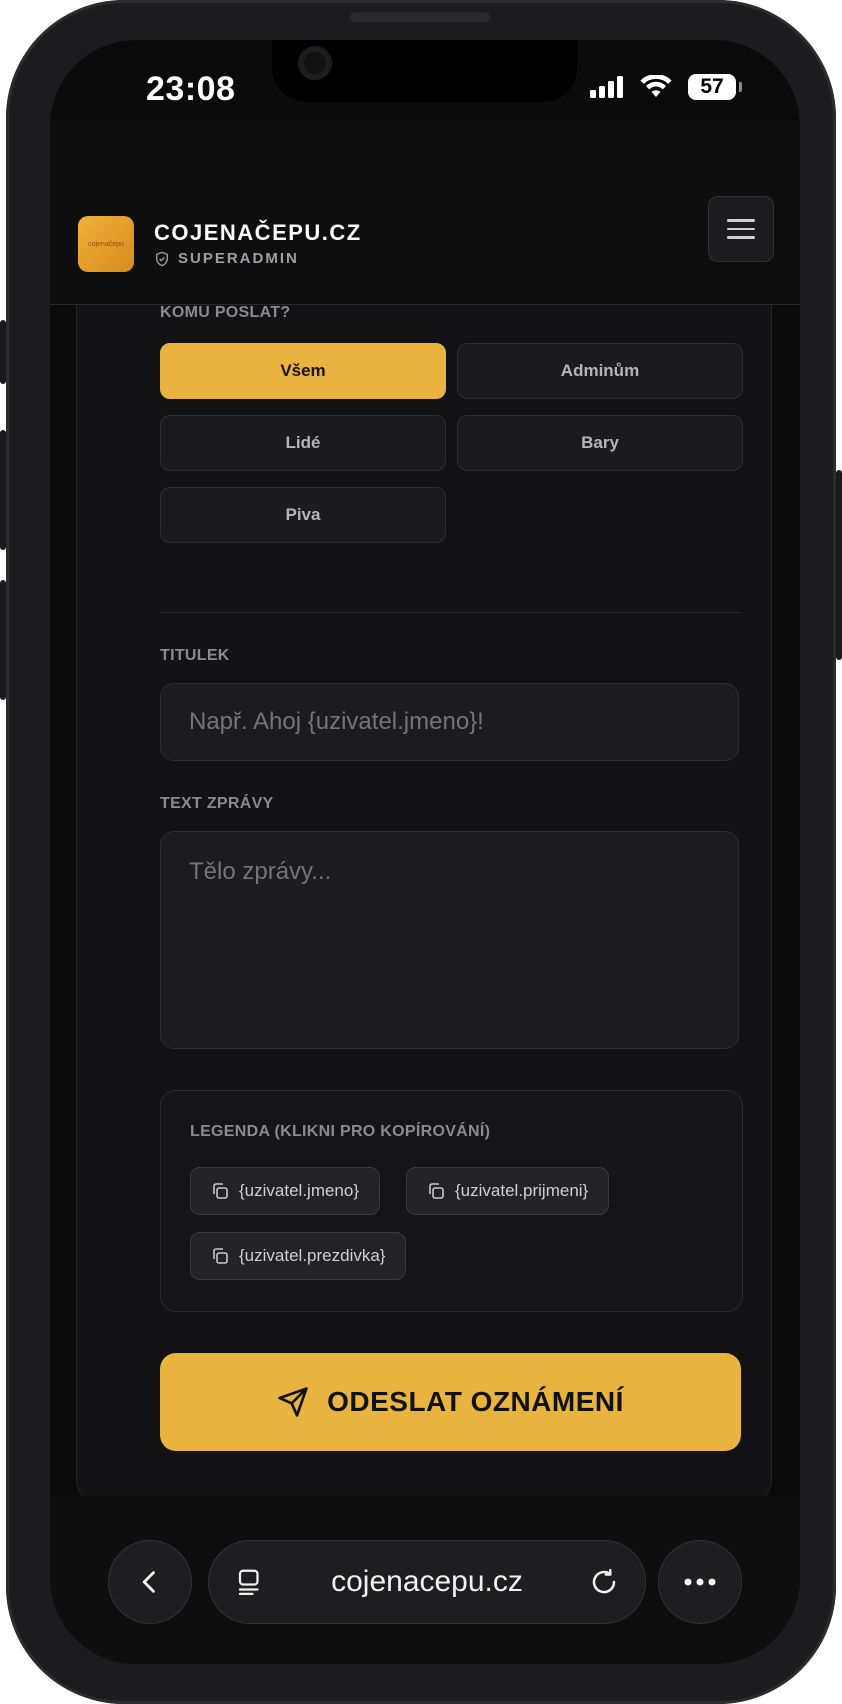 Image resolution: width=842 pixels, height=1704 pixels. What do you see at coordinates (162, 258) in the screenshot?
I see `shield-check-icon` at bounding box center [162, 258].